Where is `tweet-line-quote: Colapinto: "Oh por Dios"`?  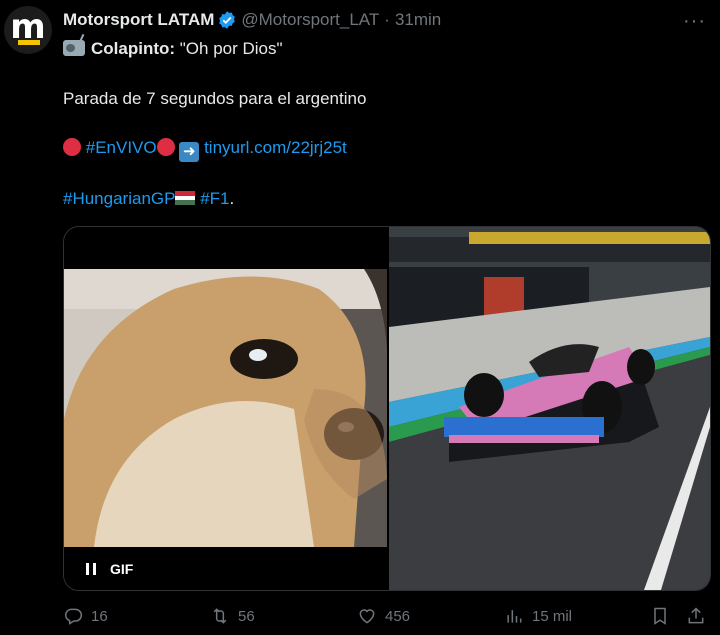 tweet-line-quote: Colapinto: "Oh por Dios" is located at coordinates (173, 49).